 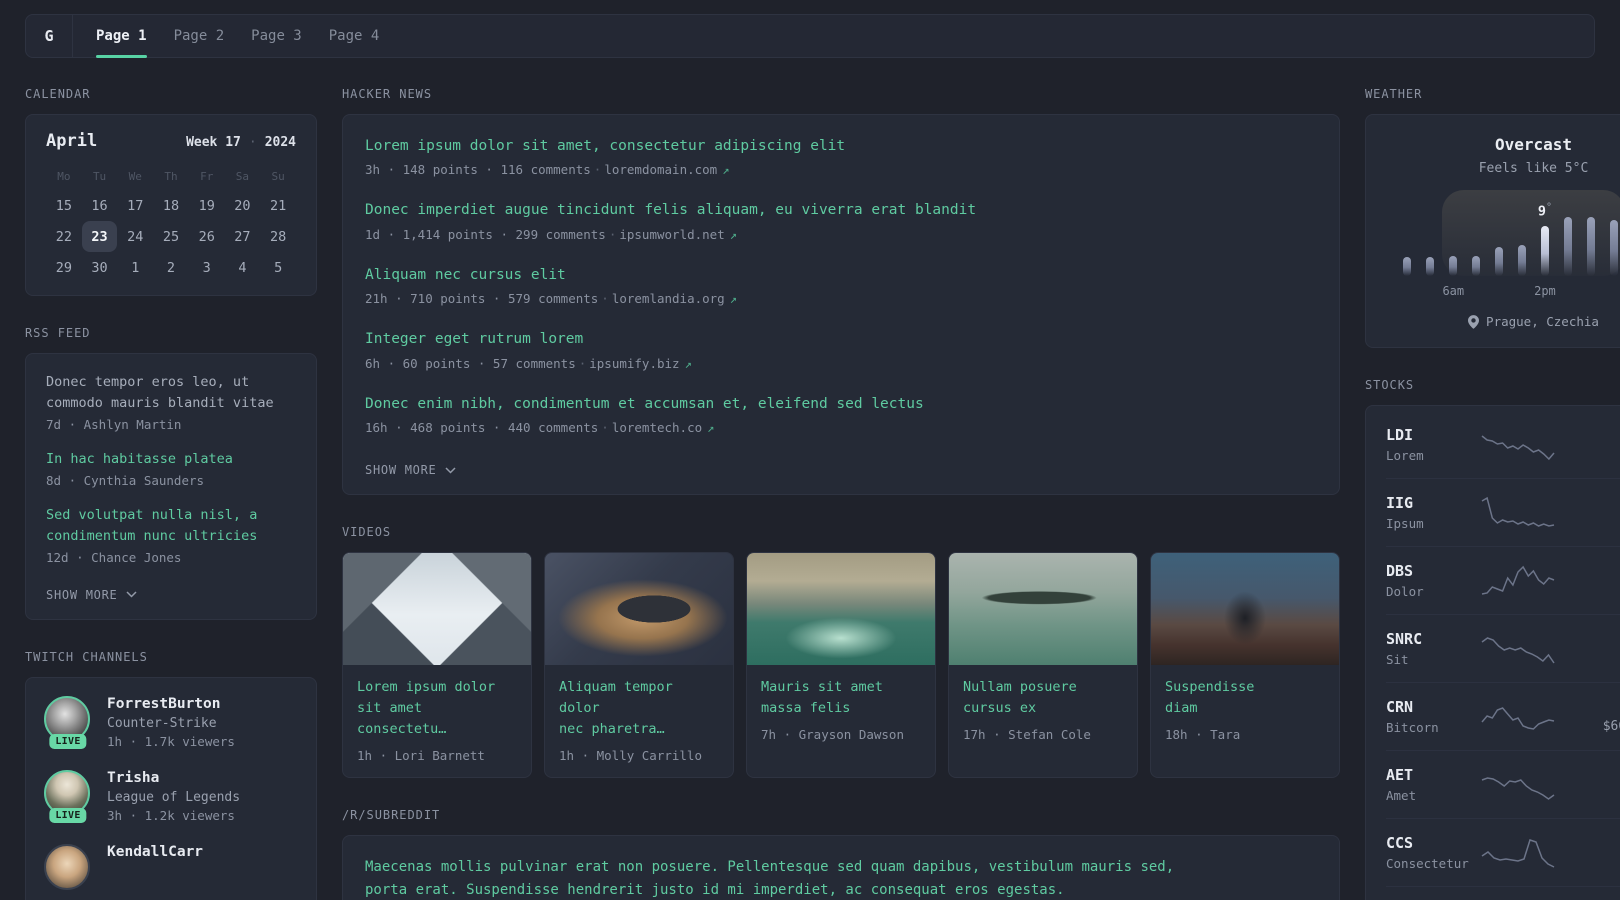 What do you see at coordinates (1245, 665) in the screenshot?
I see `video-card: Suspendisse diam 18h · Tara` at bounding box center [1245, 665].